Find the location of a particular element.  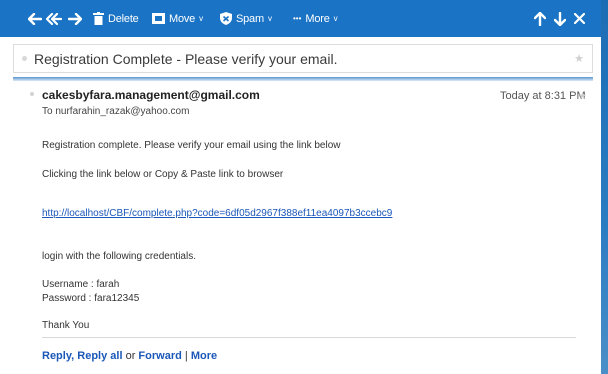

sender-address: cakesbyfara.management@gmail.com is located at coordinates (151, 95).